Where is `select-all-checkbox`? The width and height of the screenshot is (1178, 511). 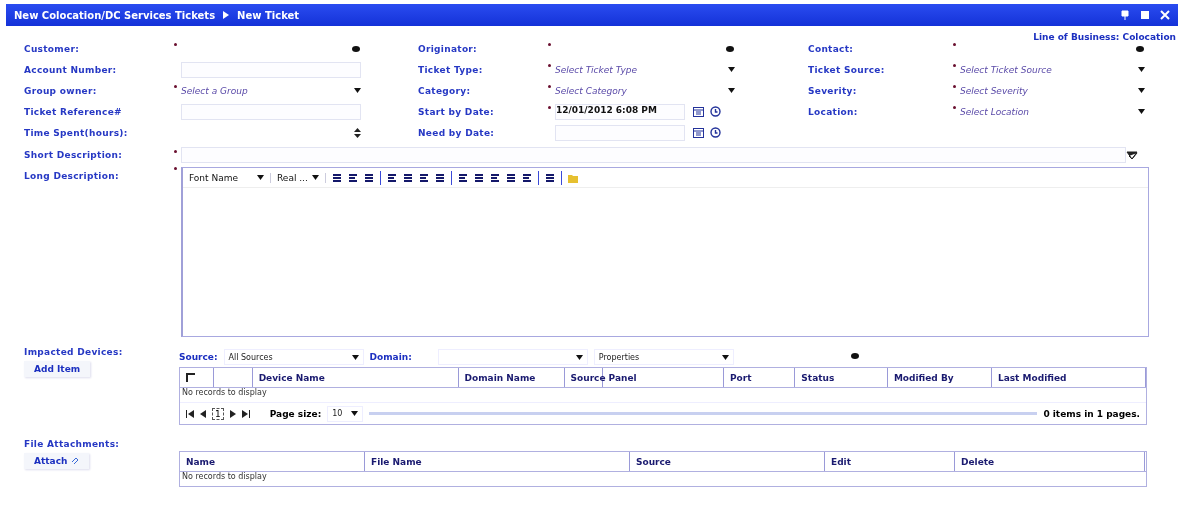 select-all-checkbox is located at coordinates (190, 377).